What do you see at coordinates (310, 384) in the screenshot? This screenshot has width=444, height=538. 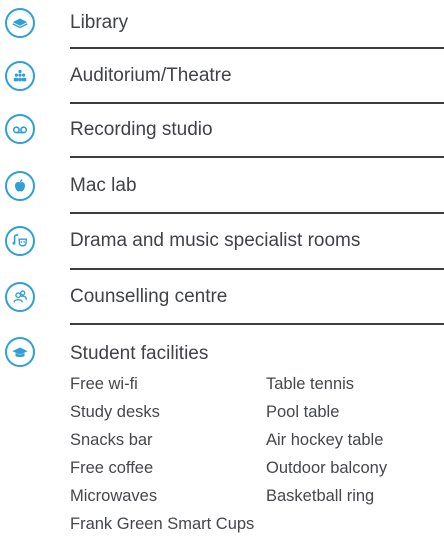 I see `facility-item: Table tennis` at bounding box center [310, 384].